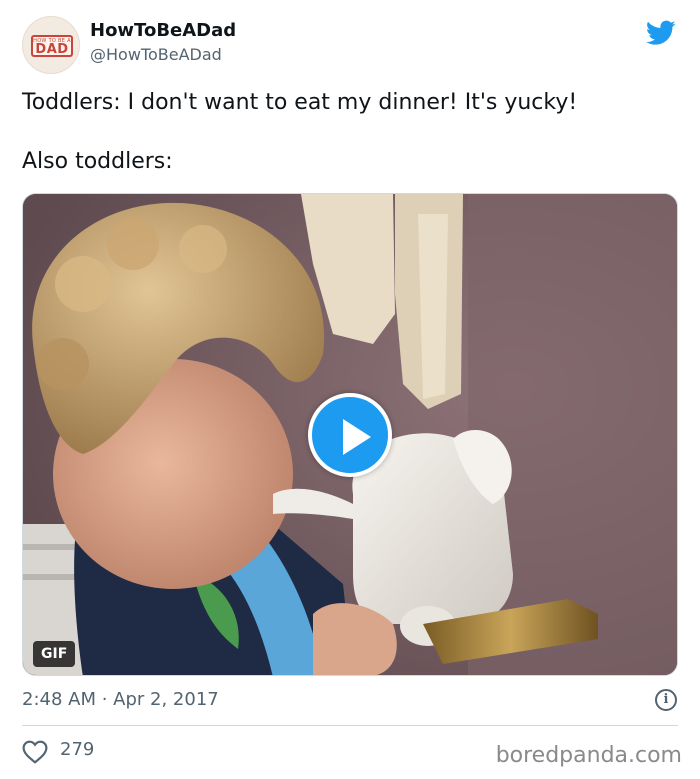 The width and height of the screenshot is (700, 779). I want to click on author-display-name: HowToBeADad, so click(163, 31).